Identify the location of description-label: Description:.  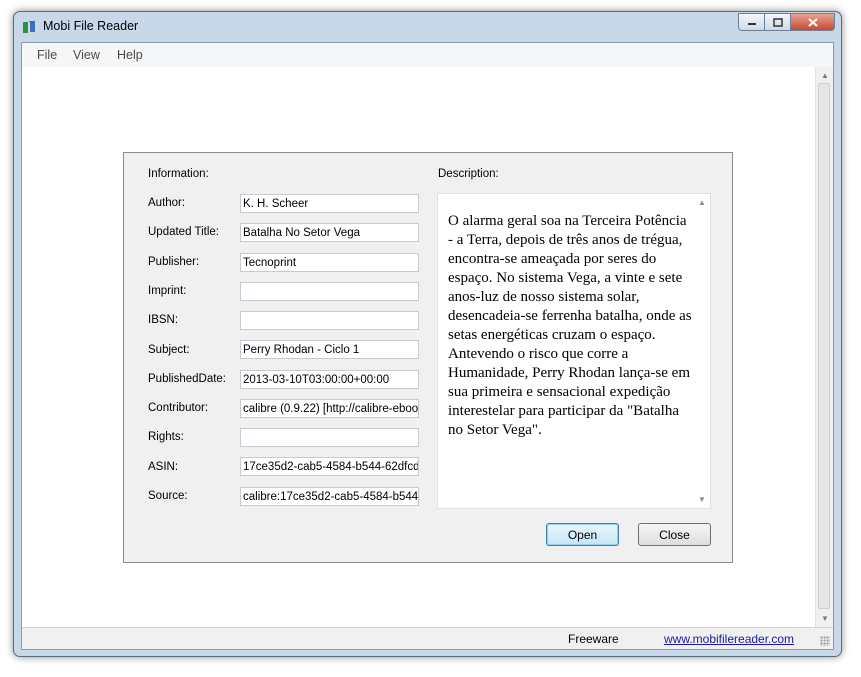
(468, 174).